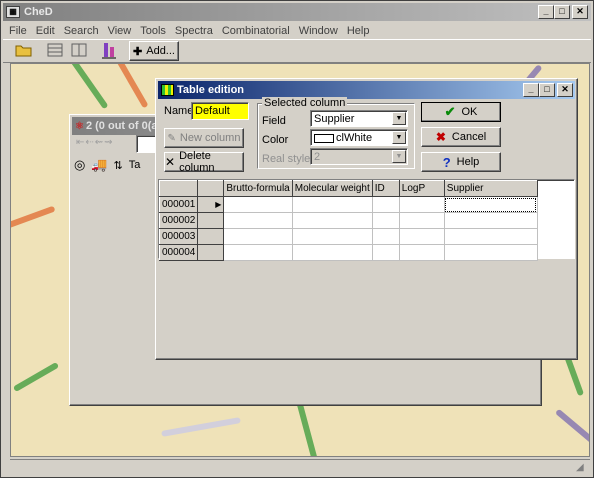 The height and width of the screenshot is (478, 594). I want to click on real-style-label: Real style, so click(286, 159).